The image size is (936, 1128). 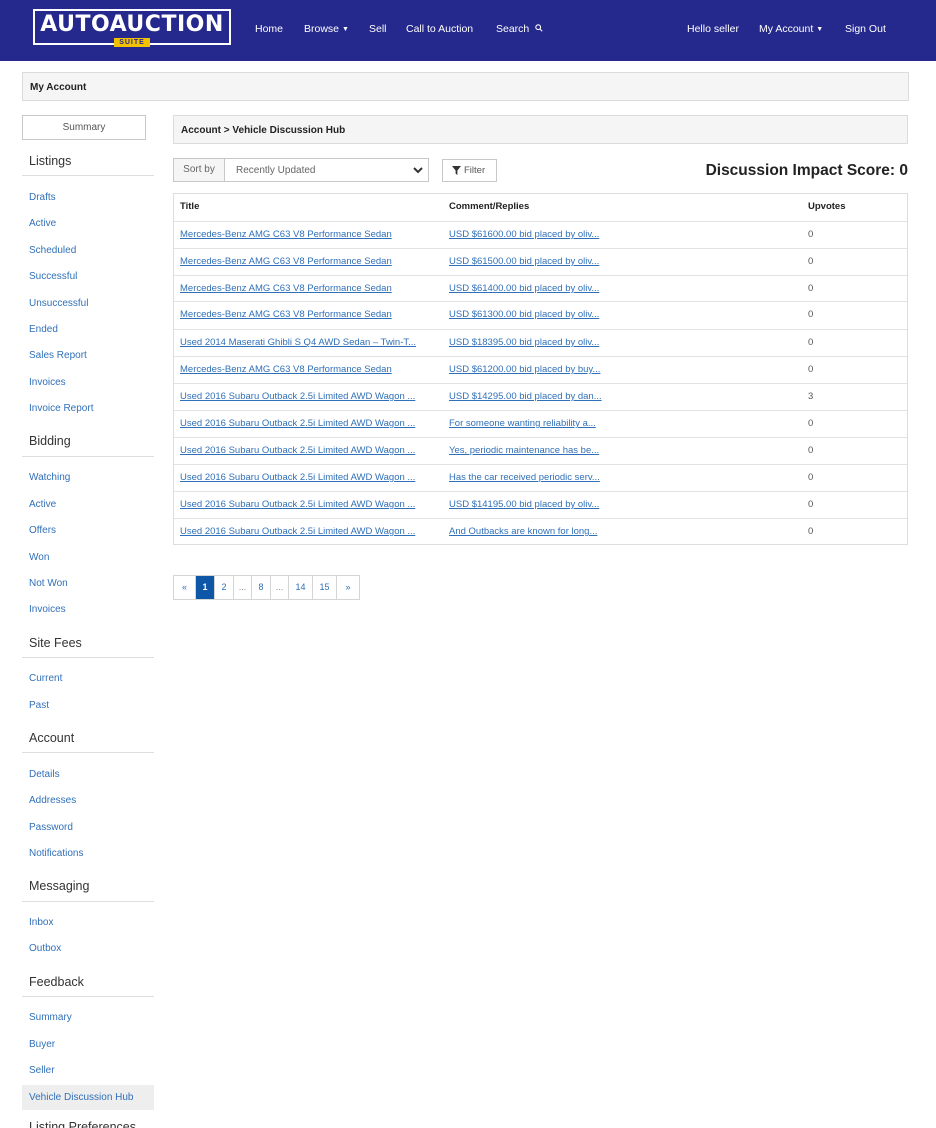 What do you see at coordinates (132, 24) in the screenshot?
I see `logo-text: AUTOAUCTION` at bounding box center [132, 24].